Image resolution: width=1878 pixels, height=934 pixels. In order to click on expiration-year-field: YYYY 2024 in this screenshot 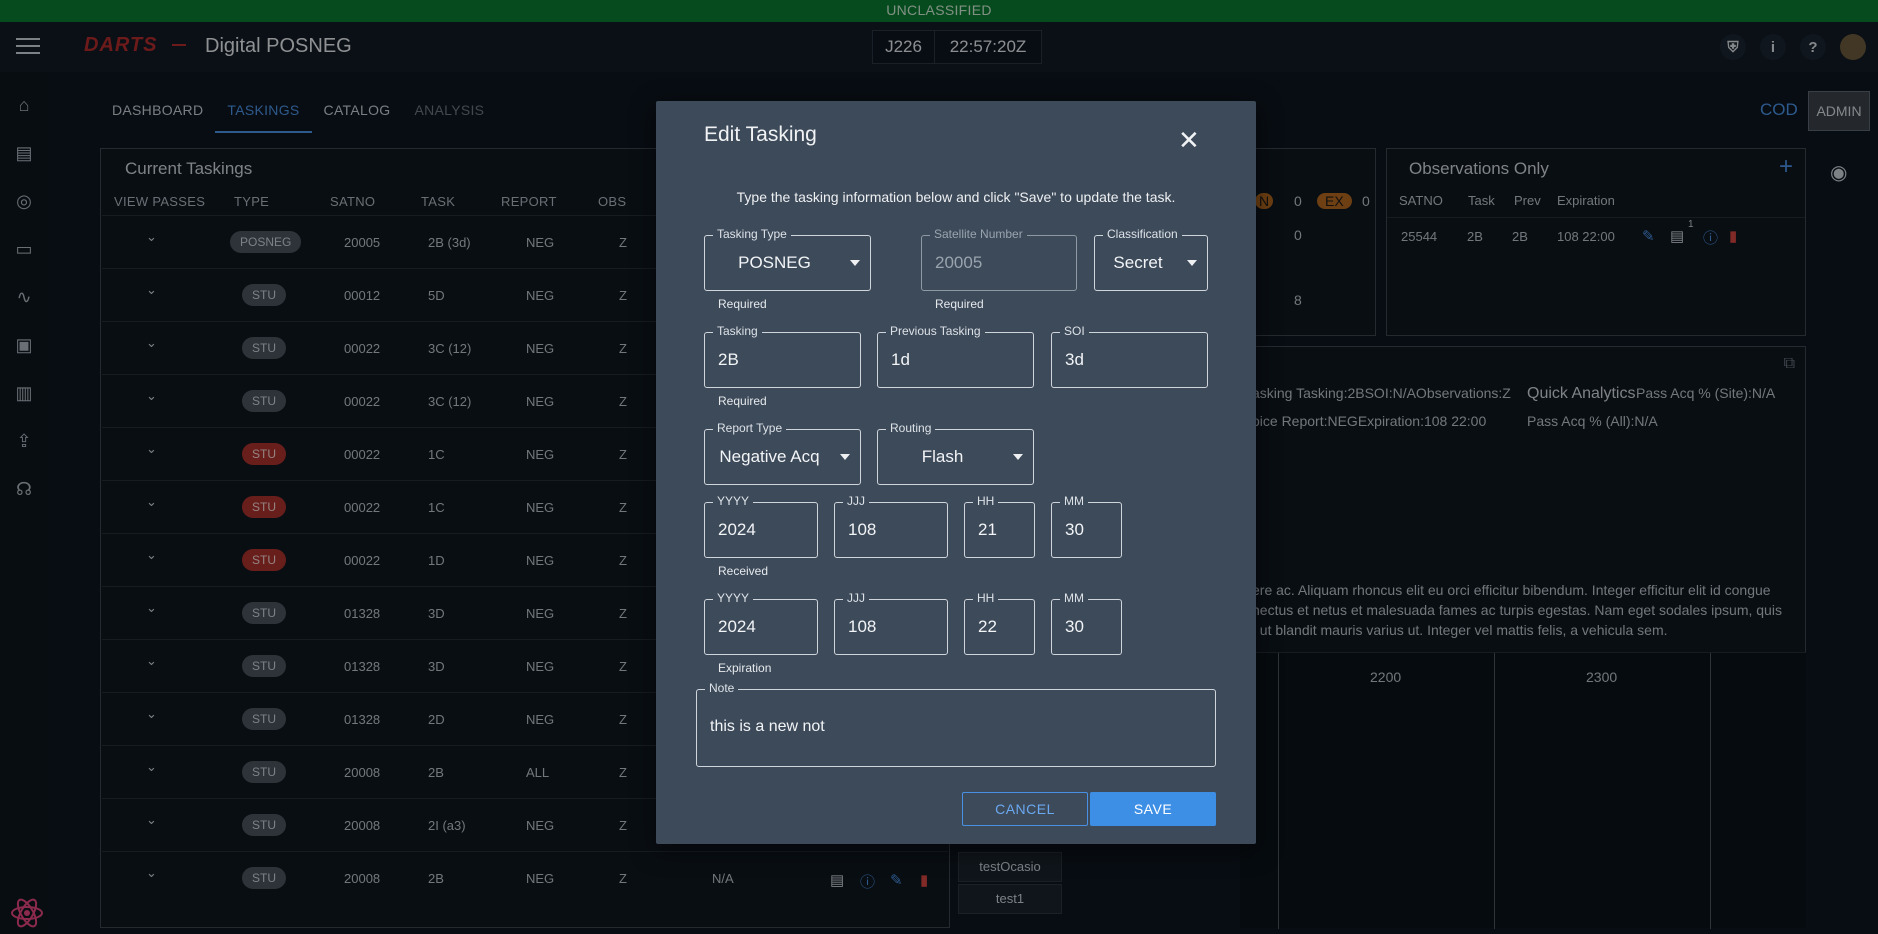, I will do `click(761, 623)`.